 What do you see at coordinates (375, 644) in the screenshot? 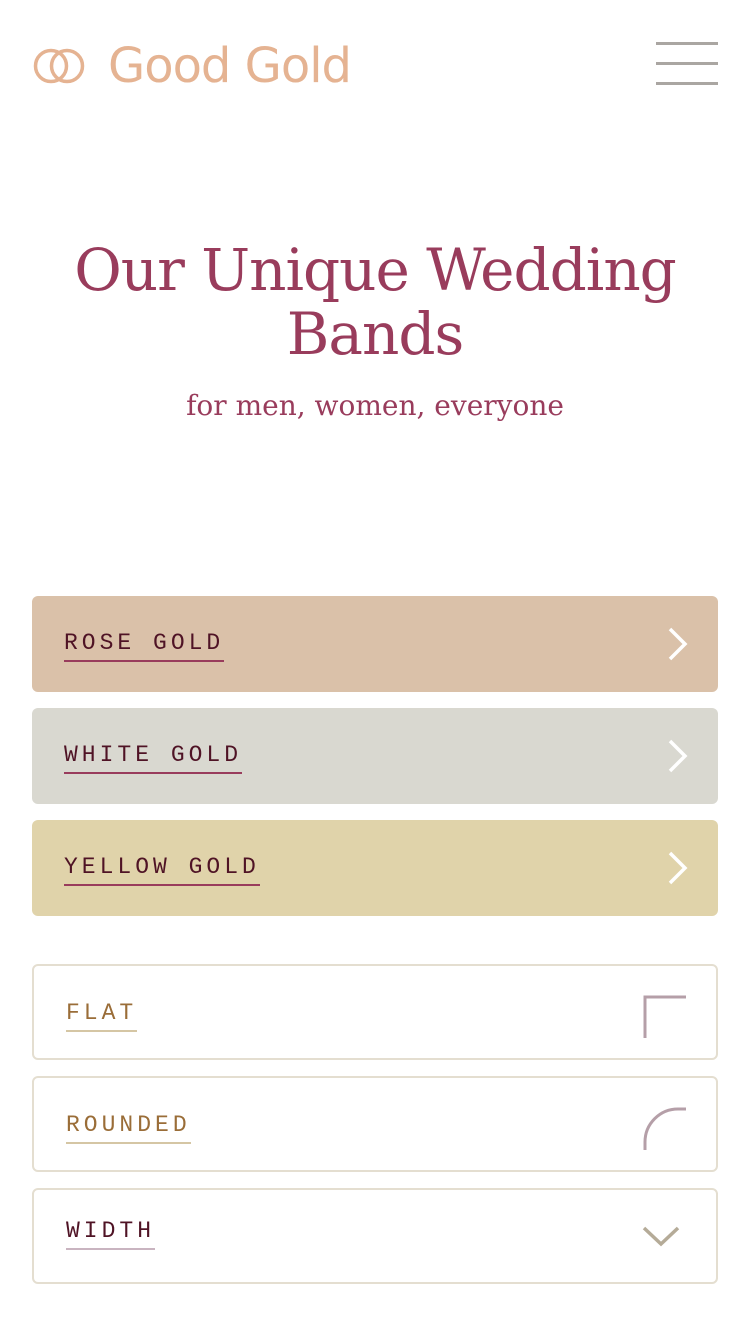
I see `metal-option-rose-gold: ROSE GOLD` at bounding box center [375, 644].